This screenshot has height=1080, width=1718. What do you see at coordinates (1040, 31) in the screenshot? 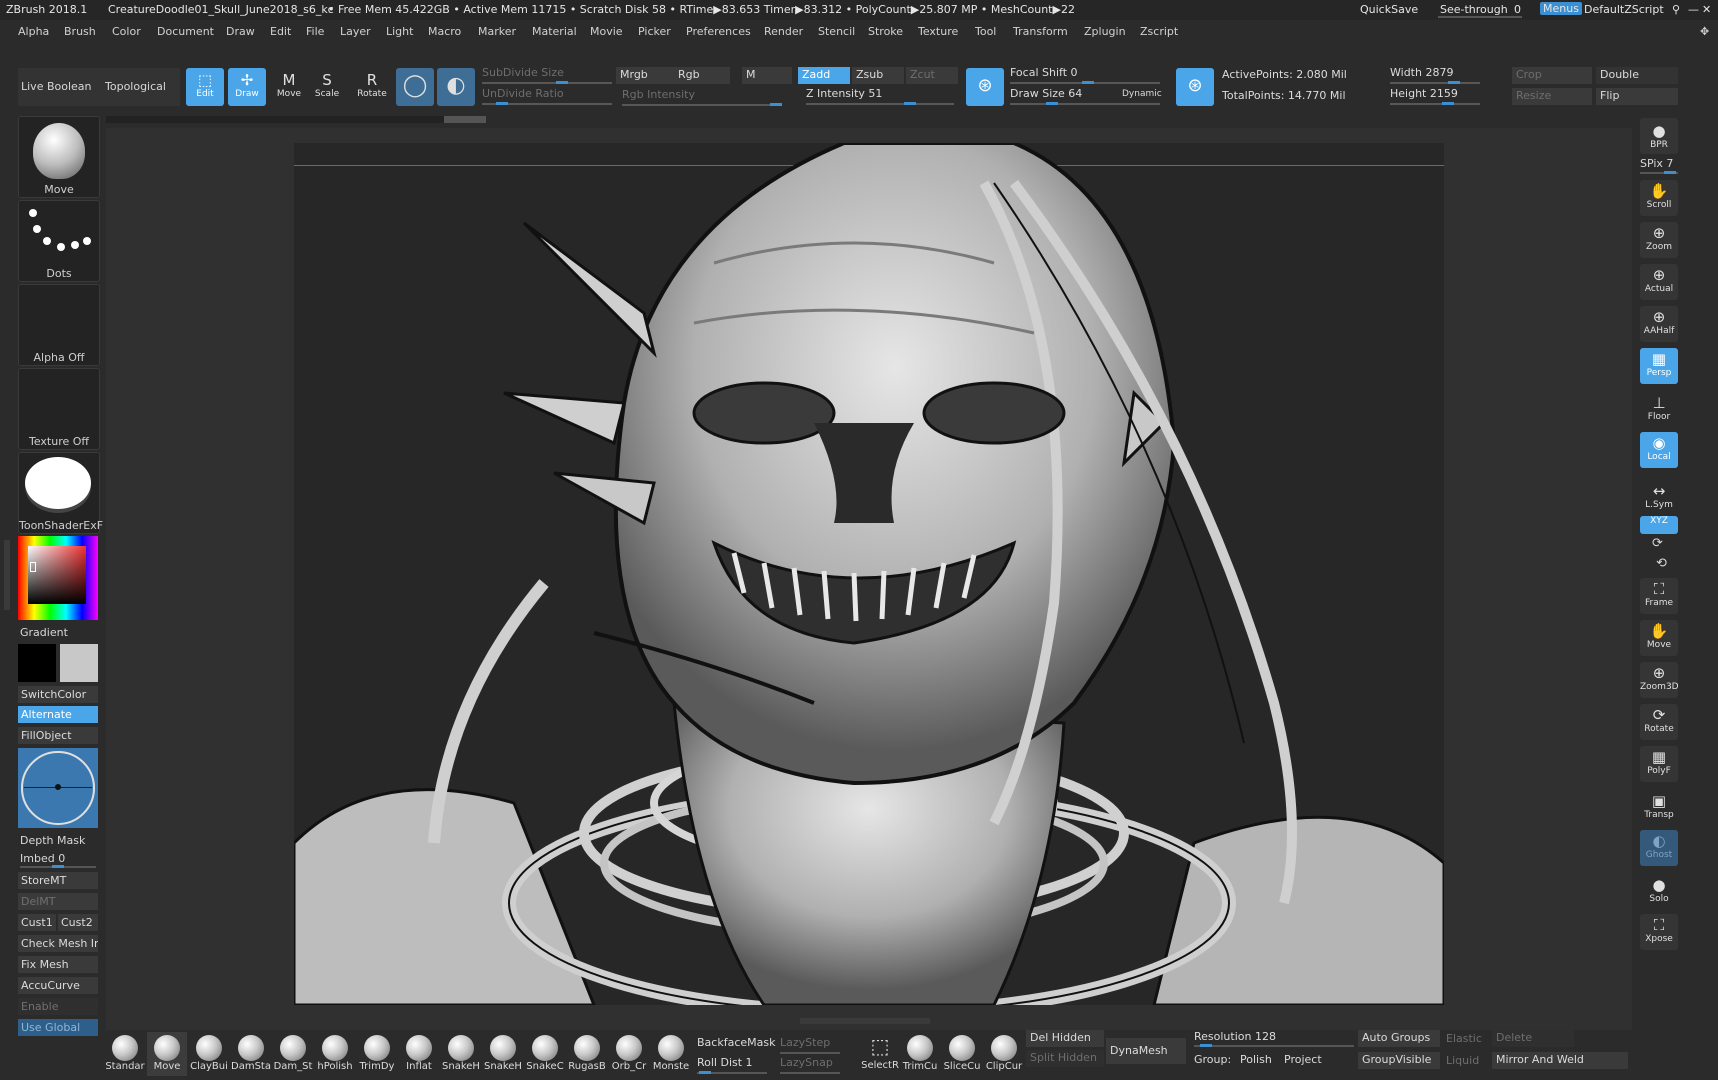
I see `menu-transform: Transform` at bounding box center [1040, 31].